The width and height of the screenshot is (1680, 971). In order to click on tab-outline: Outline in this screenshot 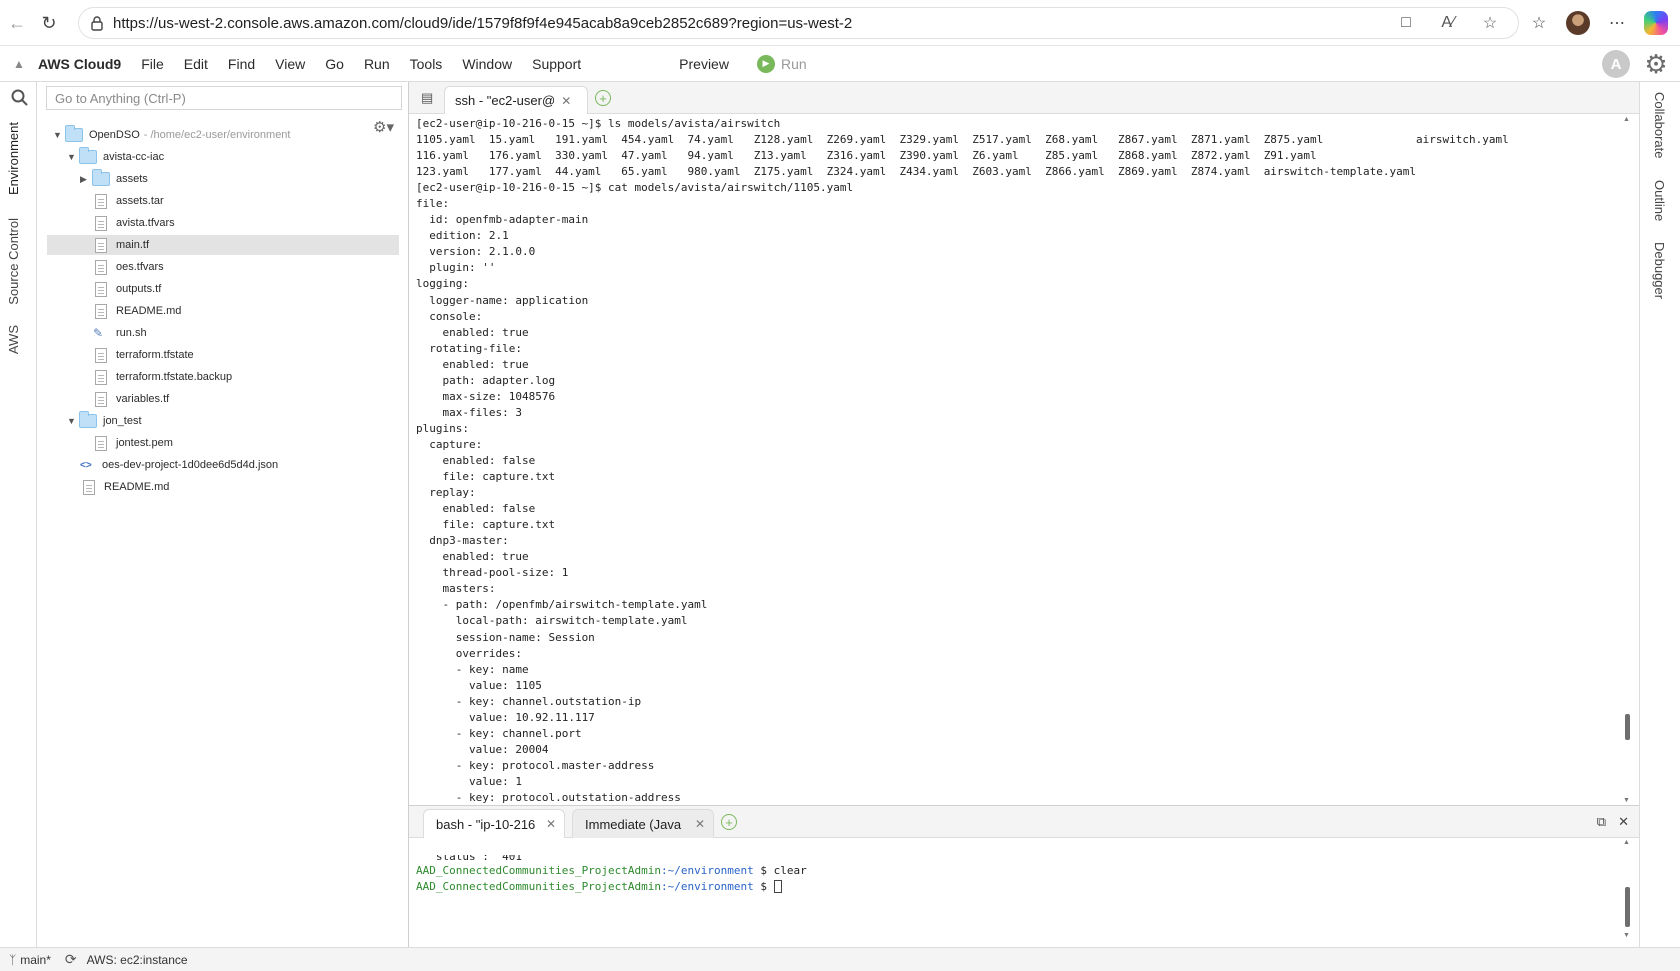, I will do `click(1659, 200)`.